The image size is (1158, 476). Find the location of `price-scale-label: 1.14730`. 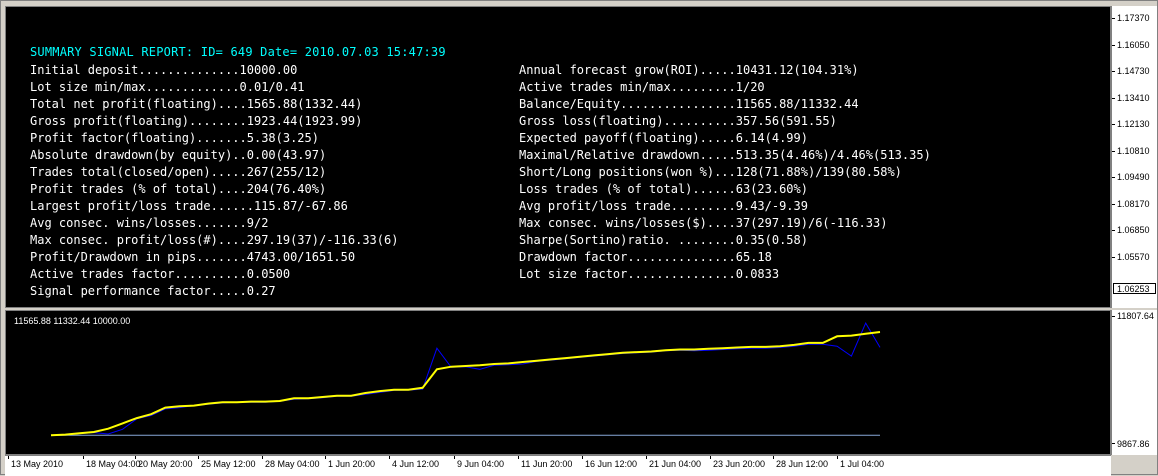

price-scale-label: 1.14730 is located at coordinates (1133, 71).